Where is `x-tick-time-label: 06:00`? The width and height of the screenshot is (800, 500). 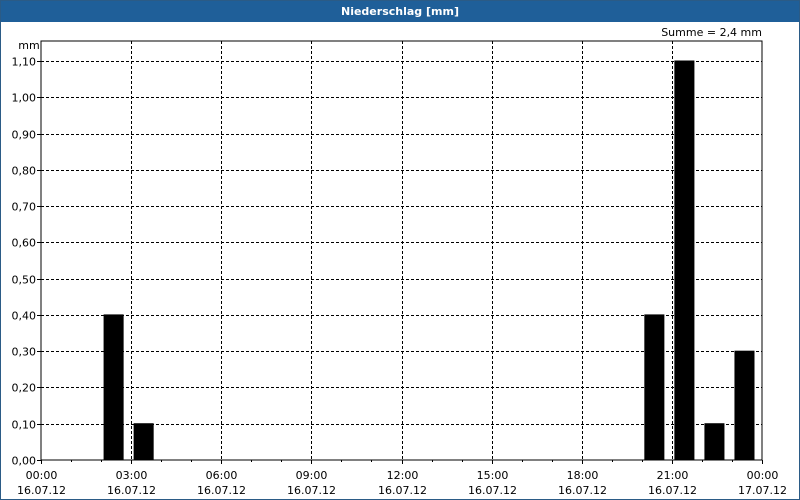
x-tick-time-label: 06:00 is located at coordinates (222, 475).